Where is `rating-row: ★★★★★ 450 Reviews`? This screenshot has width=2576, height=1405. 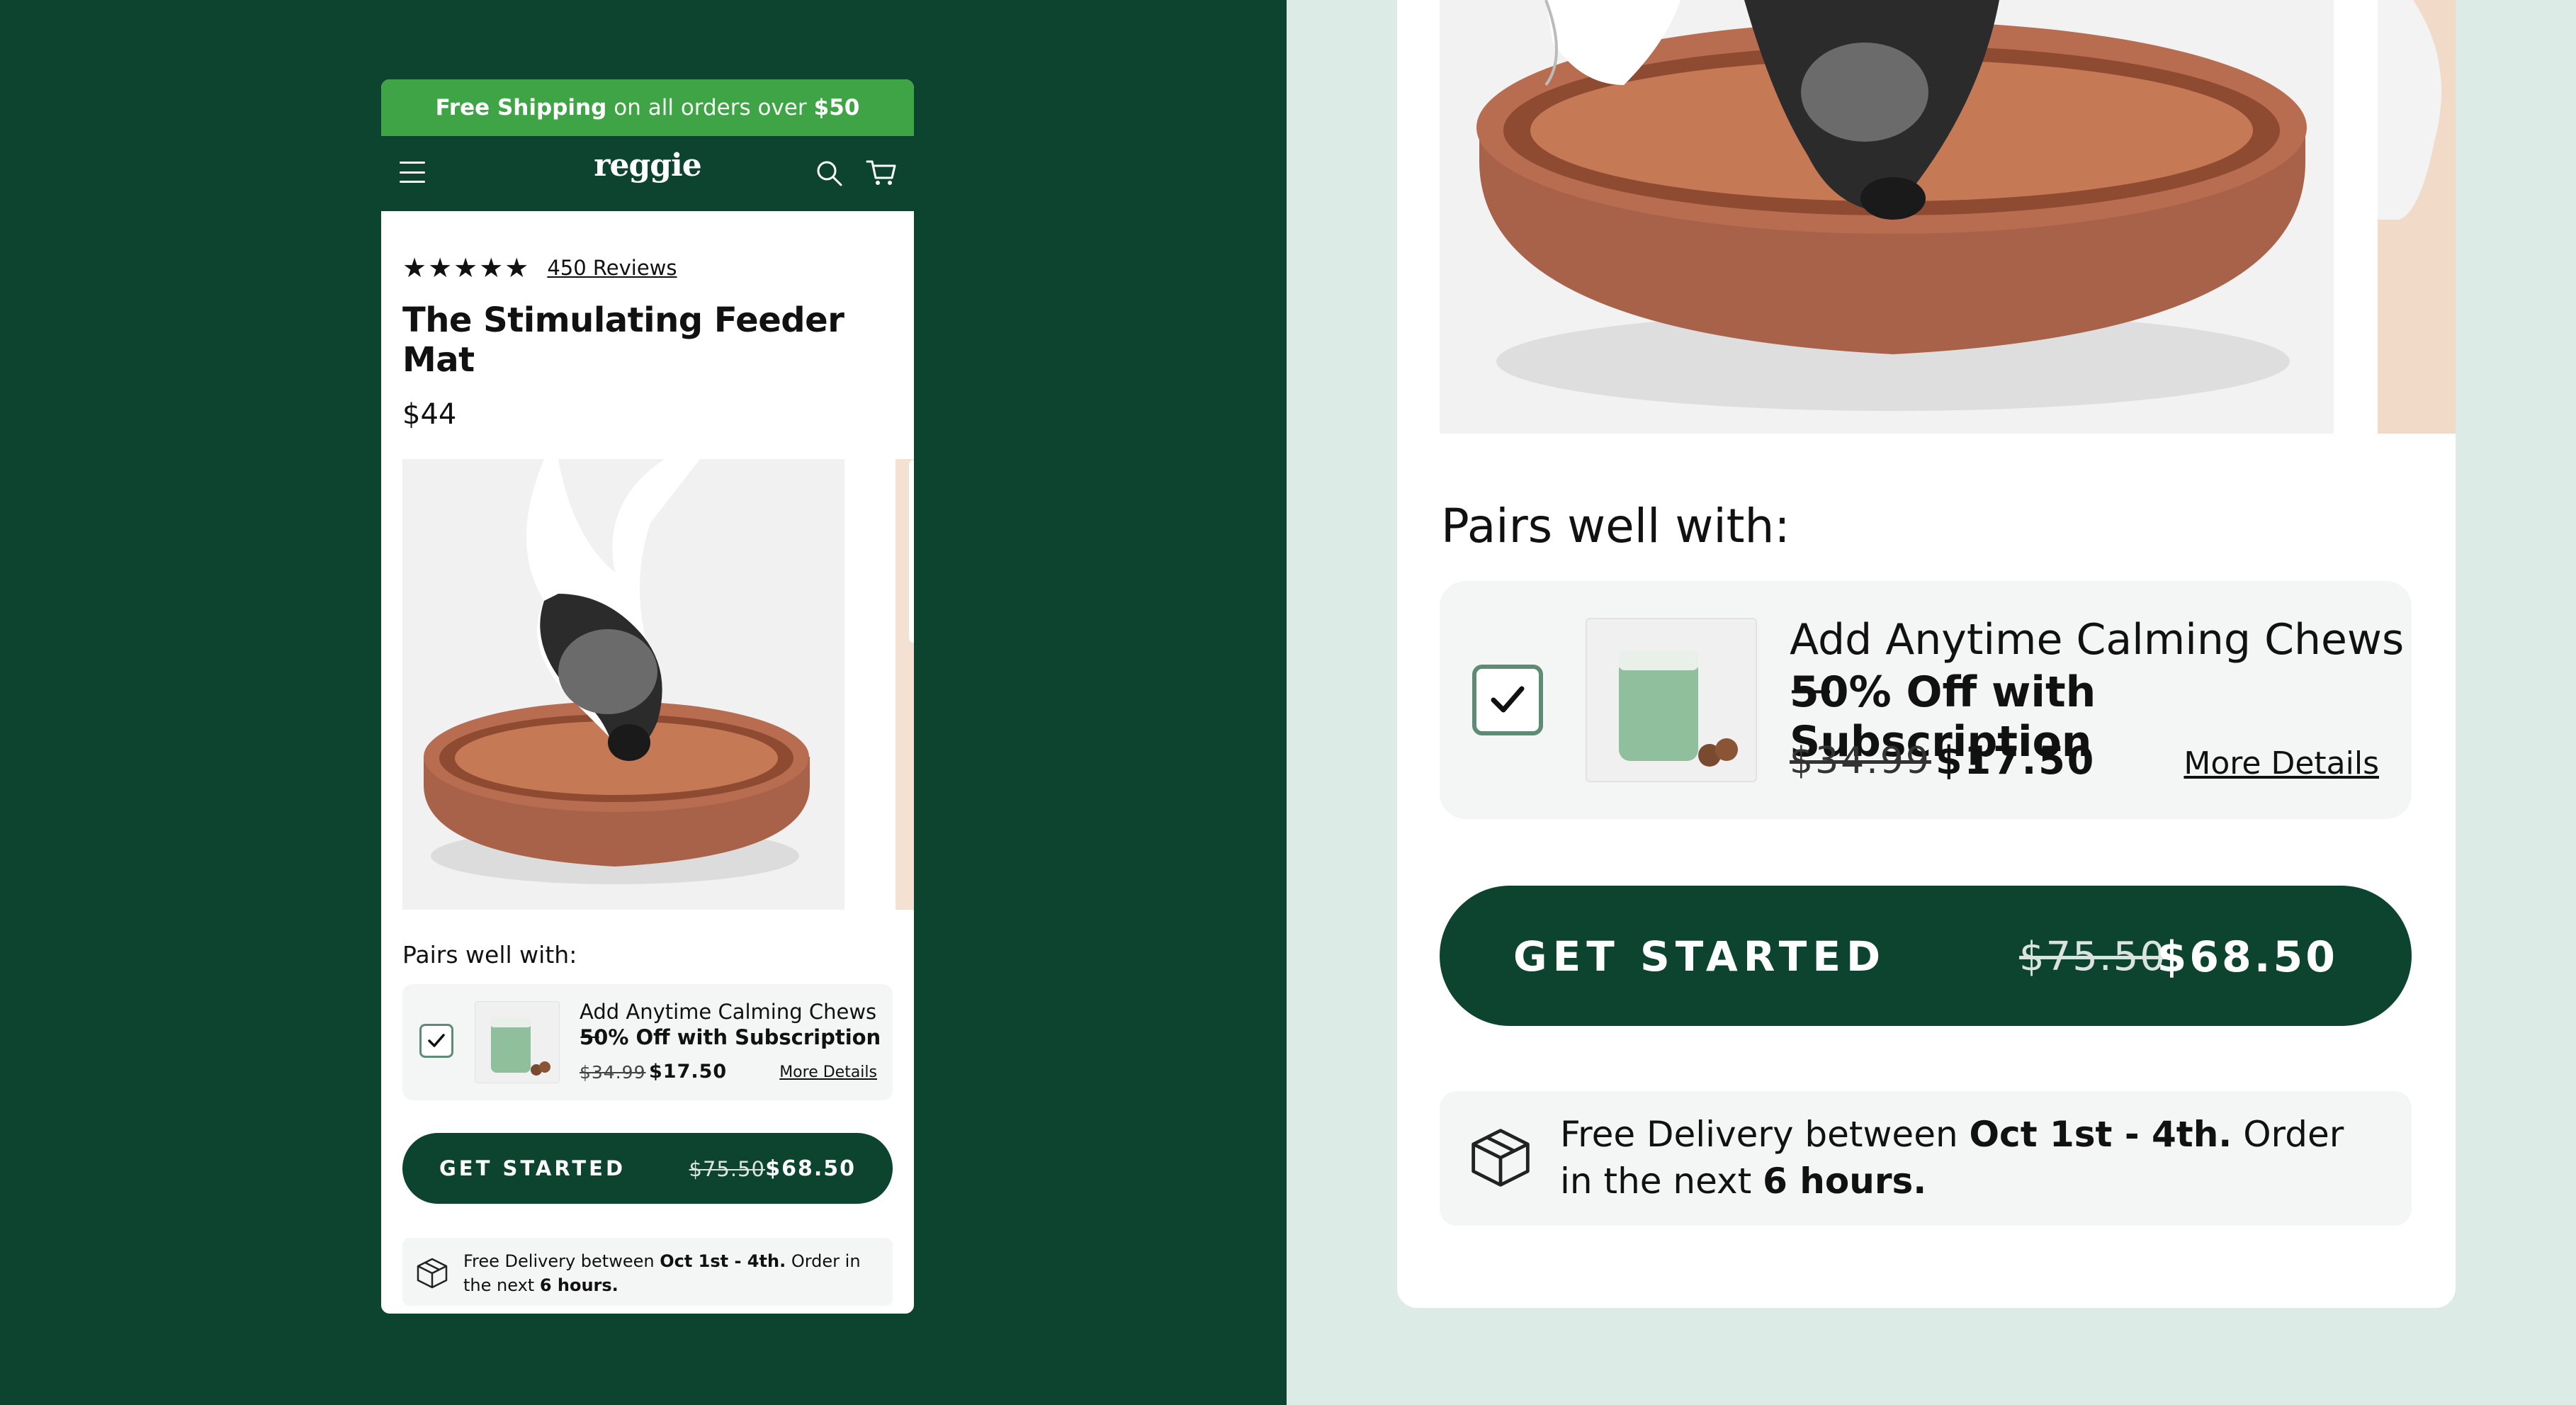
rating-row: ★★★★★ 450 Reviews is located at coordinates (647, 267).